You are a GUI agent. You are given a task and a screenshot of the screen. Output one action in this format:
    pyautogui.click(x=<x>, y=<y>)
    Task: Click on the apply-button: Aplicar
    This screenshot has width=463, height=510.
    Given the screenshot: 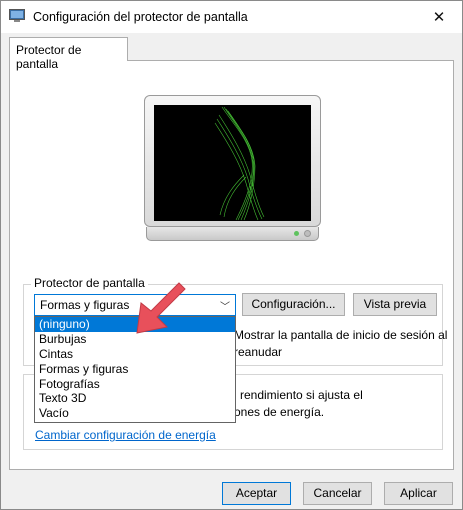 What is the action you would take?
    pyautogui.click(x=418, y=493)
    